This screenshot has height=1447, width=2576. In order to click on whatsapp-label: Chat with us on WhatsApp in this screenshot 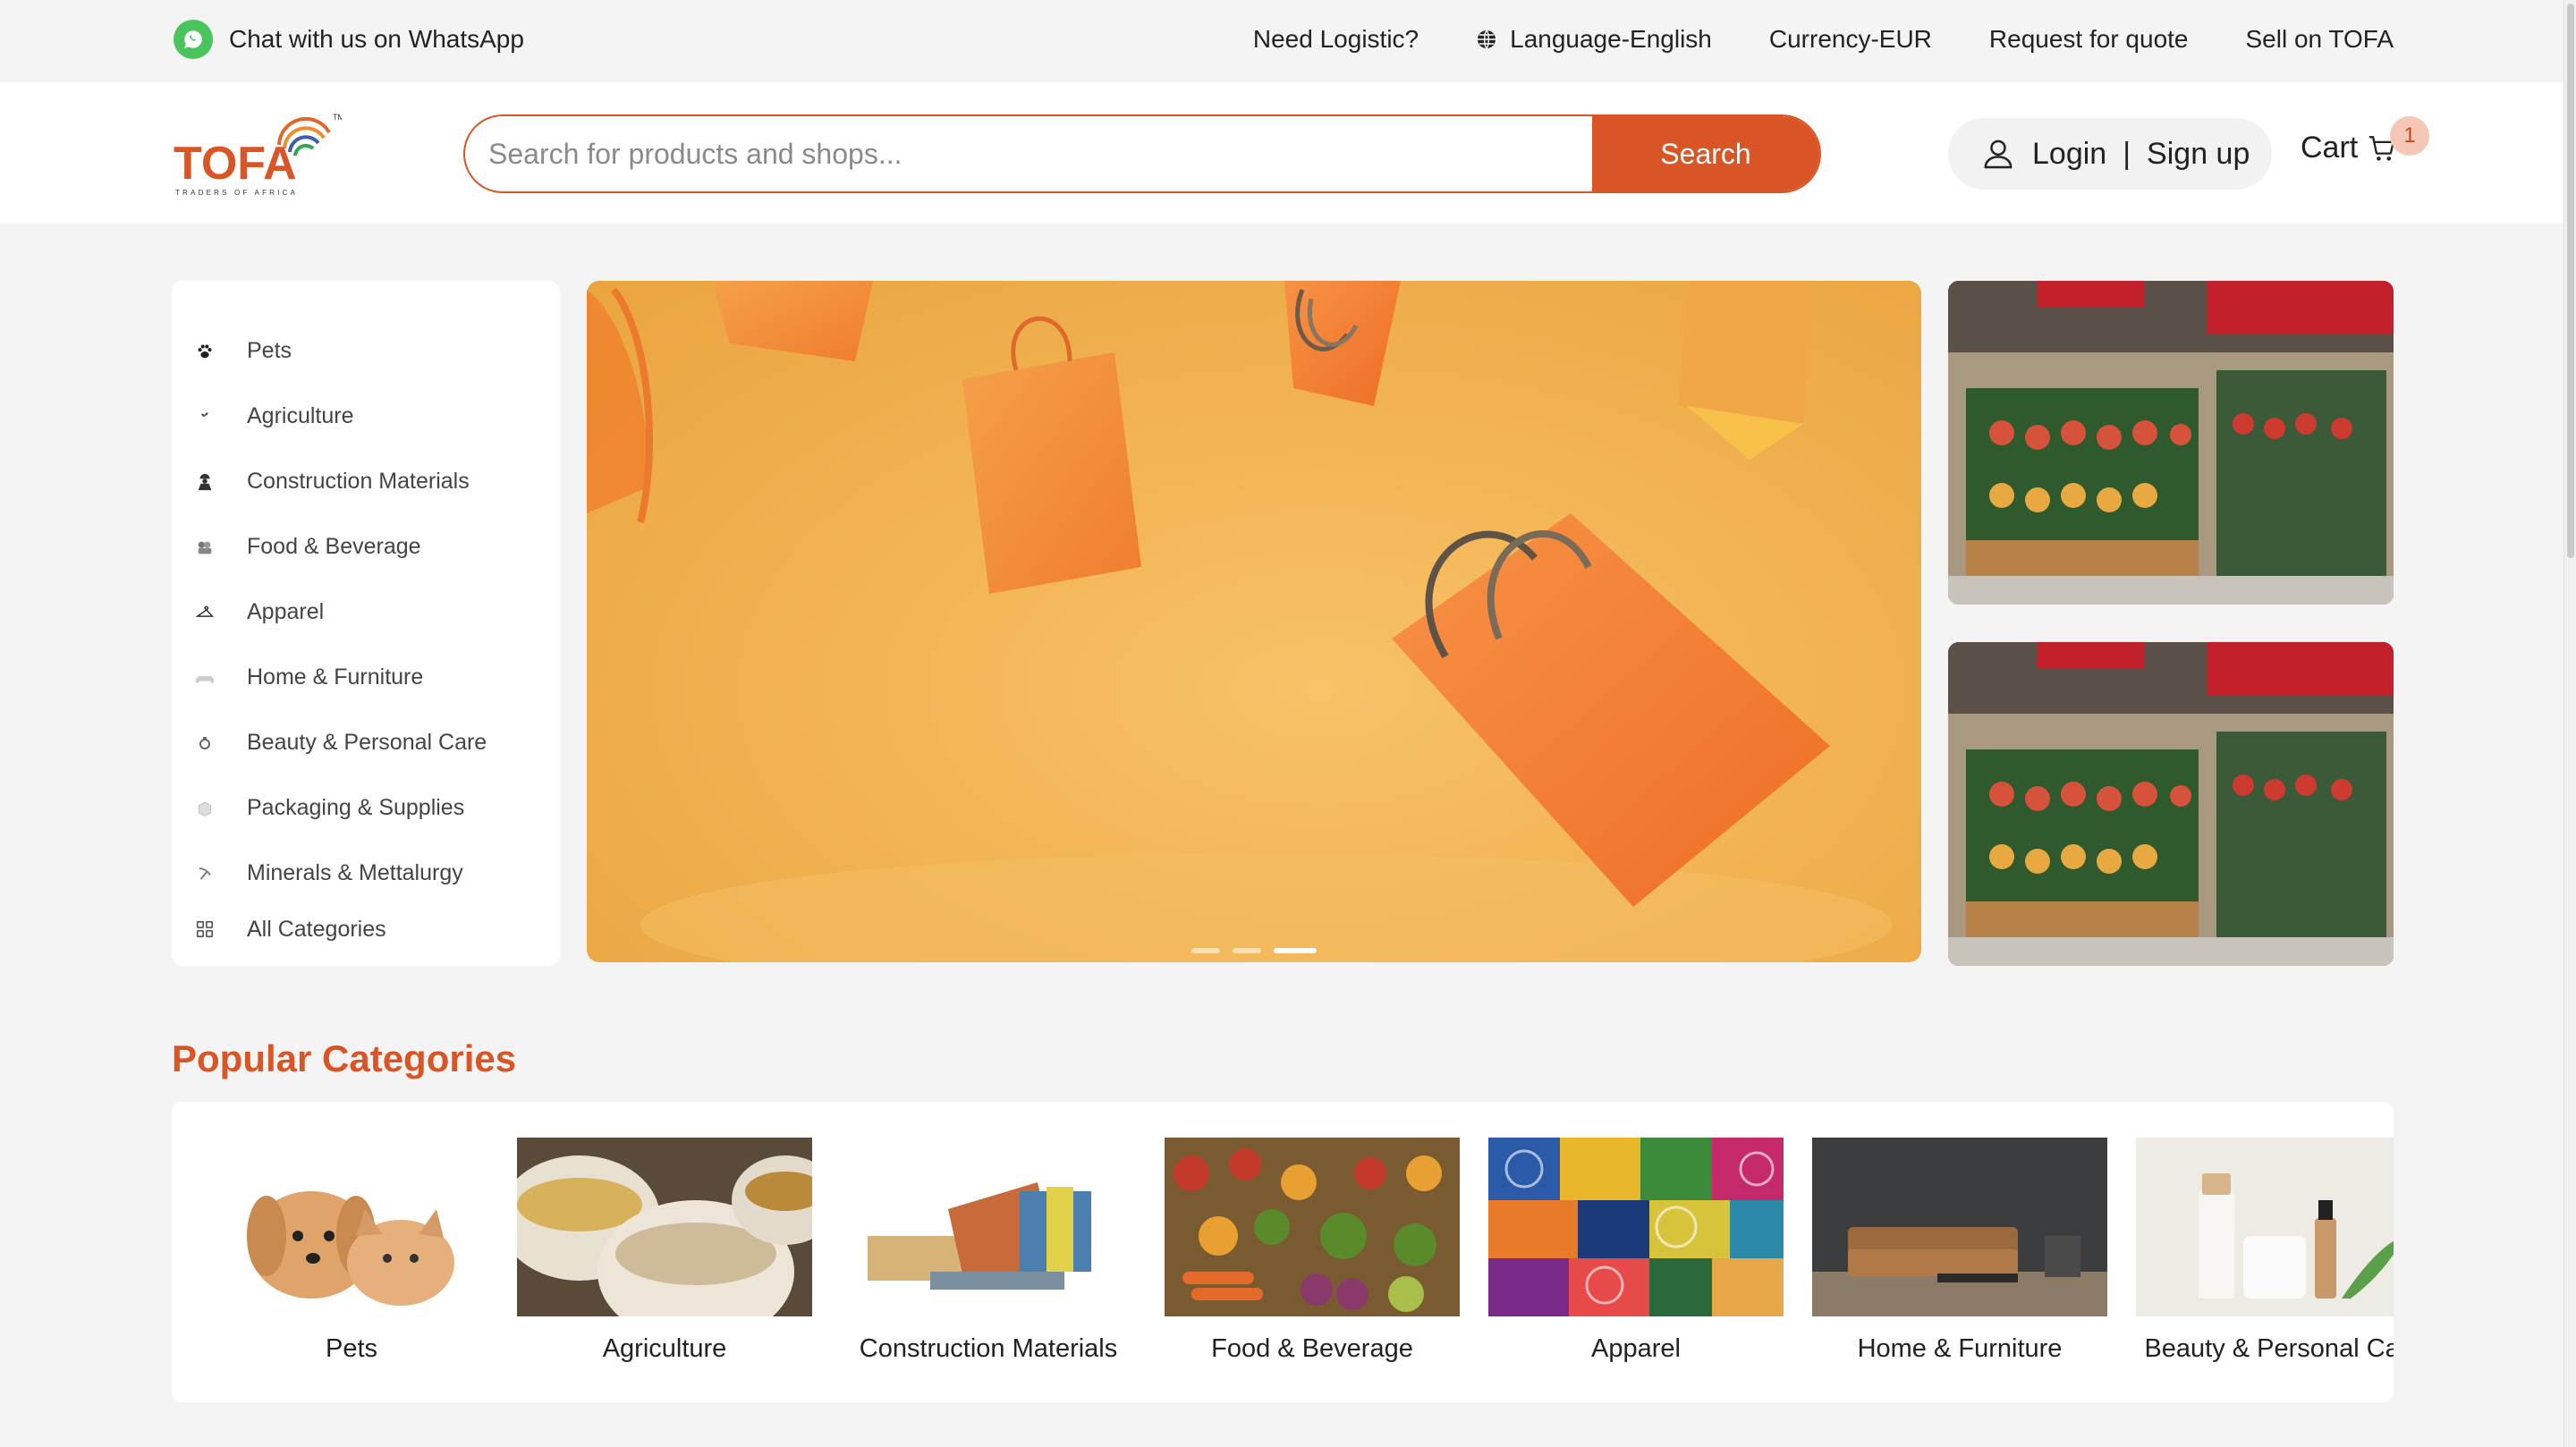, I will do `click(376, 39)`.